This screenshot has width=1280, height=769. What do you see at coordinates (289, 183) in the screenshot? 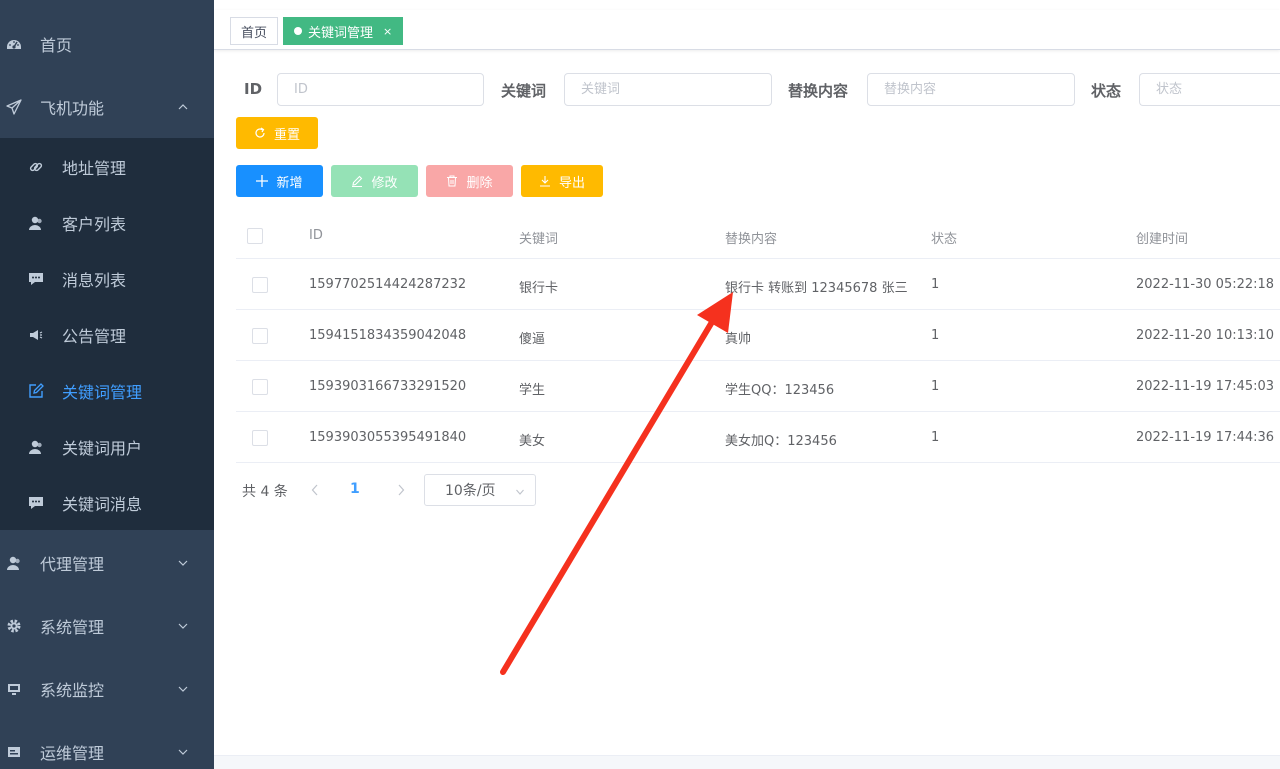
I see `add-button-label: 新增` at bounding box center [289, 183].